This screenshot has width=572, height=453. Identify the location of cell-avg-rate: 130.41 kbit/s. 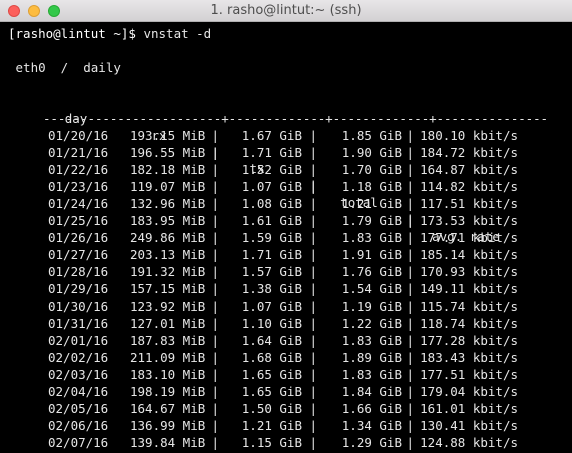
(469, 425).